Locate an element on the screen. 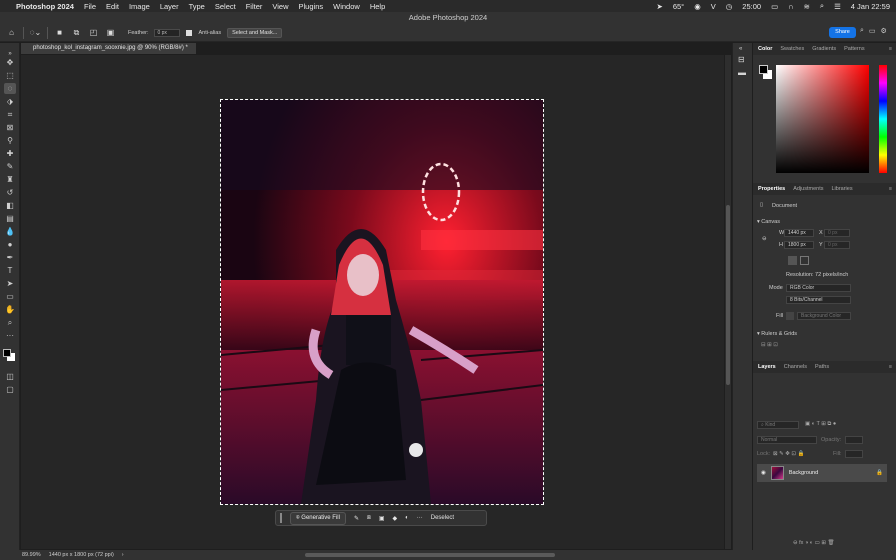  menu-edit: Edit is located at coordinates (112, 6).